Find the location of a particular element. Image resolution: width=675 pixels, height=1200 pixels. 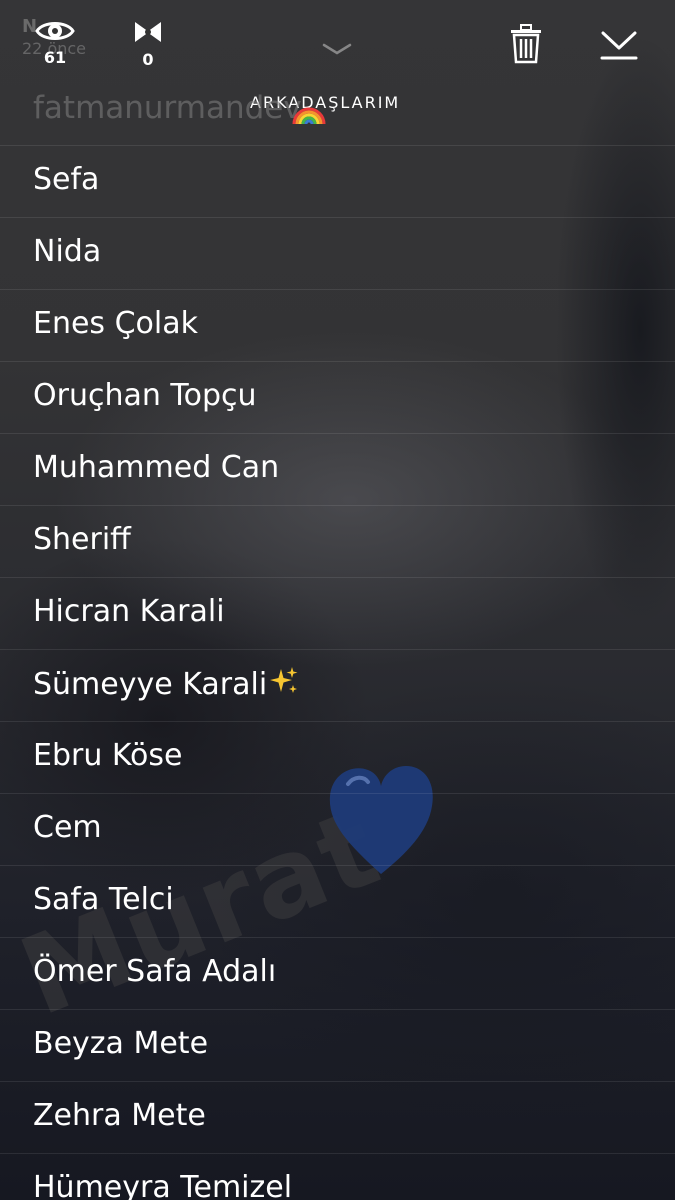

viewer-name: Cem is located at coordinates (67, 827).